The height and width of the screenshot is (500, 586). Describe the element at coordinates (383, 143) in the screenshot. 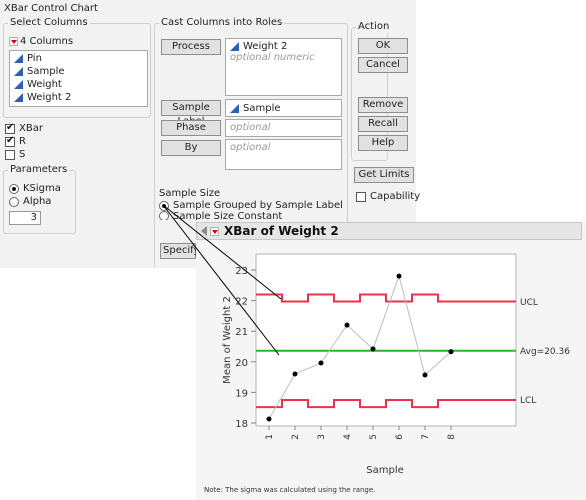

I see `help-button: Help` at that location.